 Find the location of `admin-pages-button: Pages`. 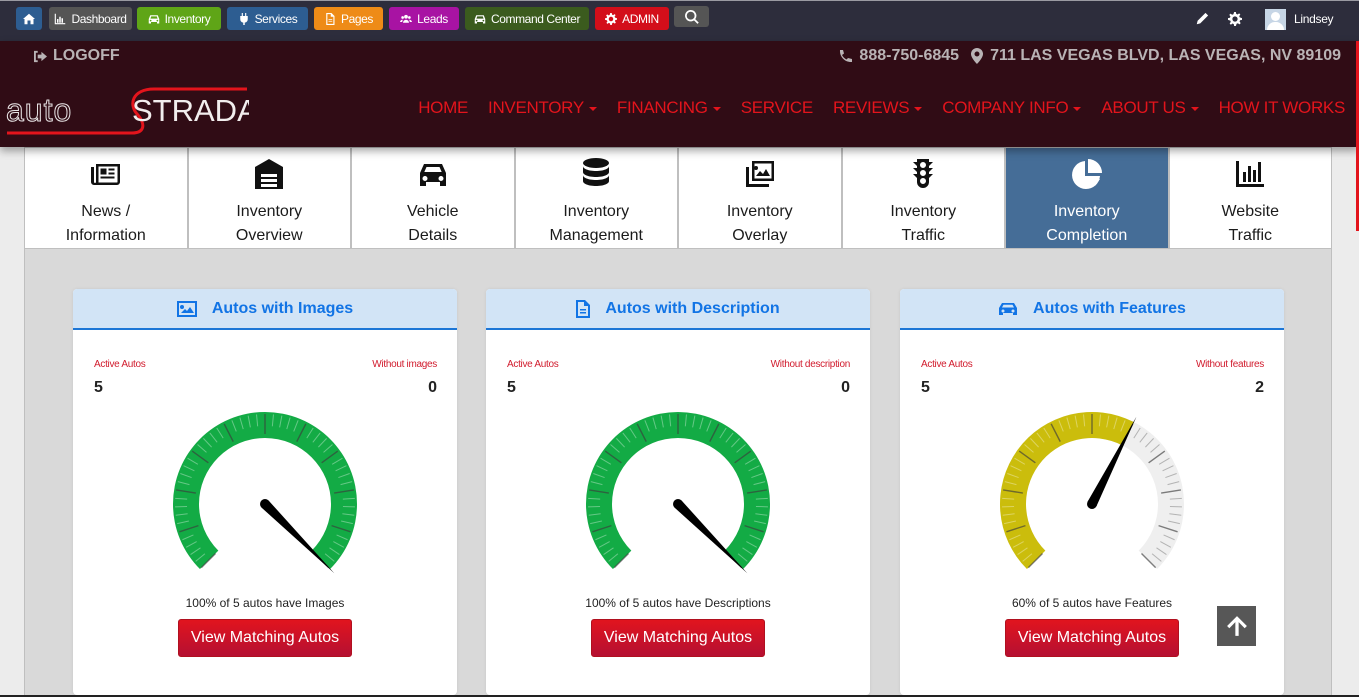

admin-pages-button: Pages is located at coordinates (348, 18).